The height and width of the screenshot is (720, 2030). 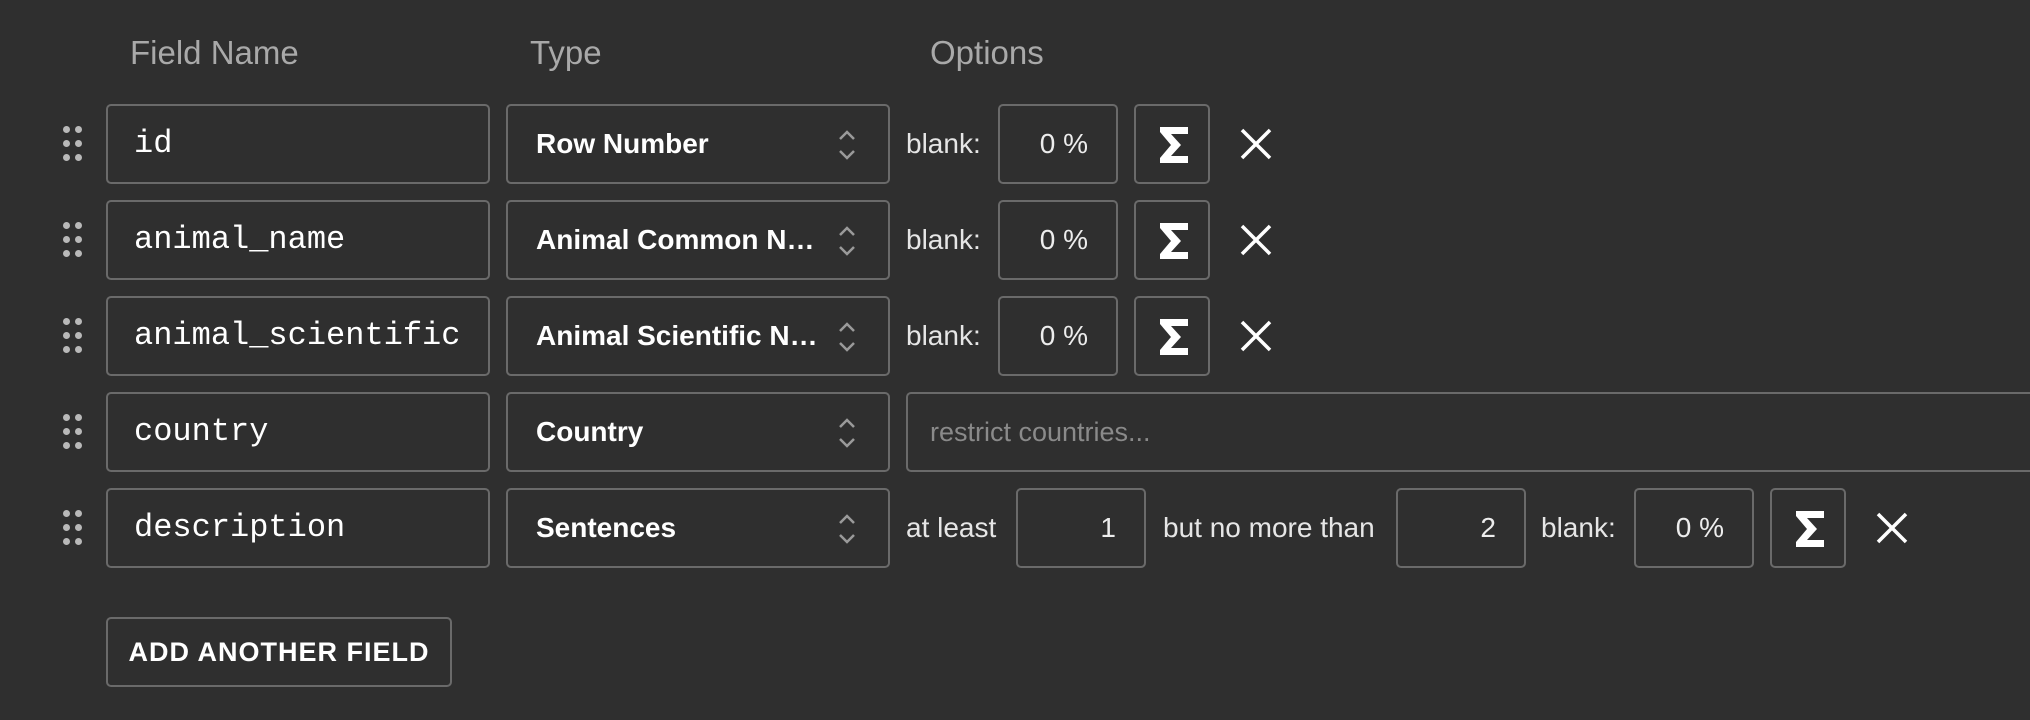 I want to click on min-sentences-input: 1, so click(x=1081, y=528).